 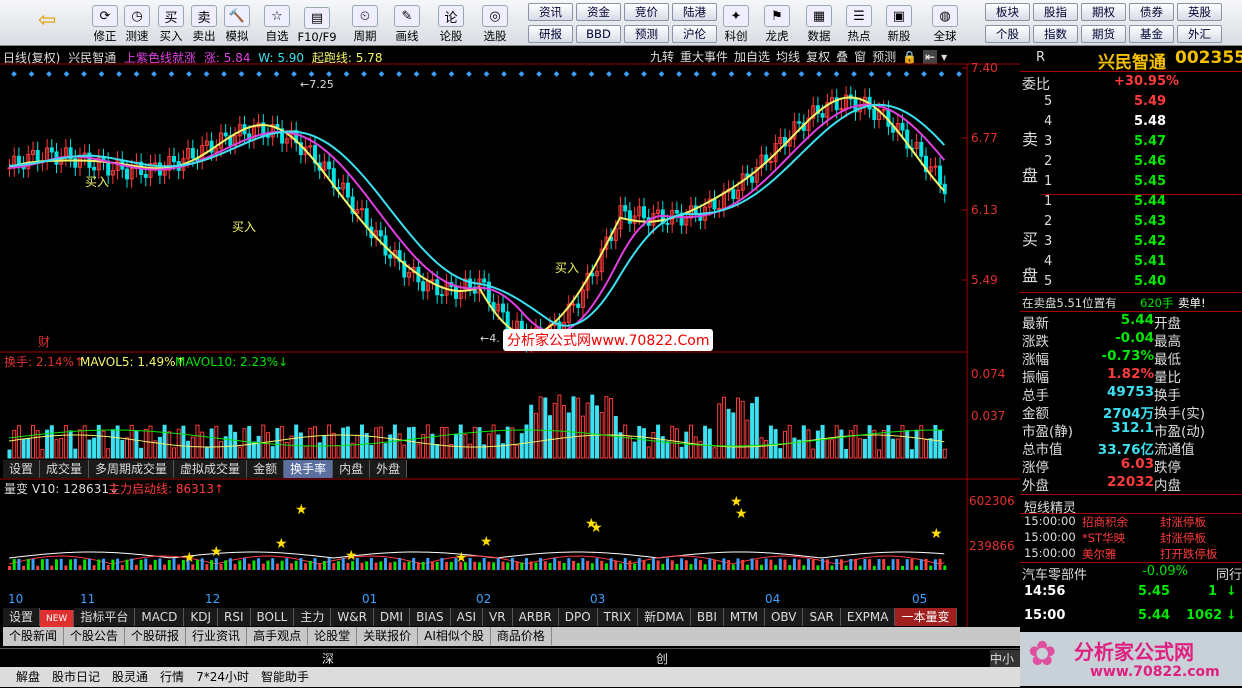 I want to click on sector-row: 汽车零部件 -0.09% 同行, so click(x=1131, y=572).